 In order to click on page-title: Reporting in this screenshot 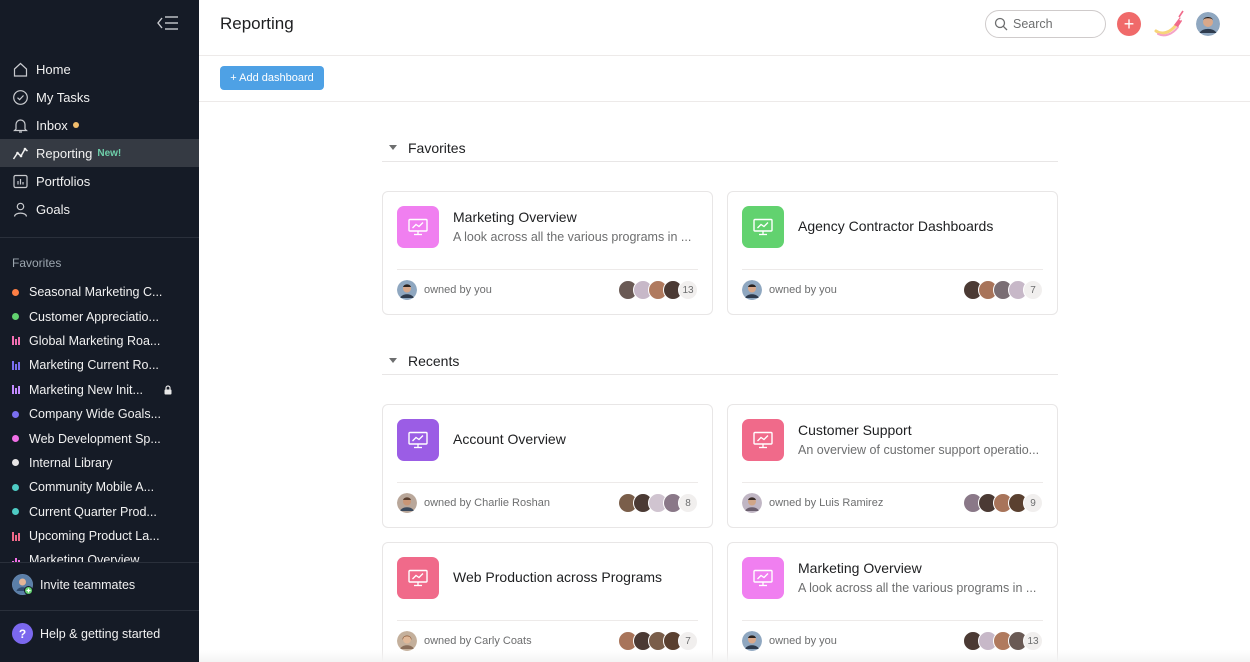, I will do `click(257, 23)`.